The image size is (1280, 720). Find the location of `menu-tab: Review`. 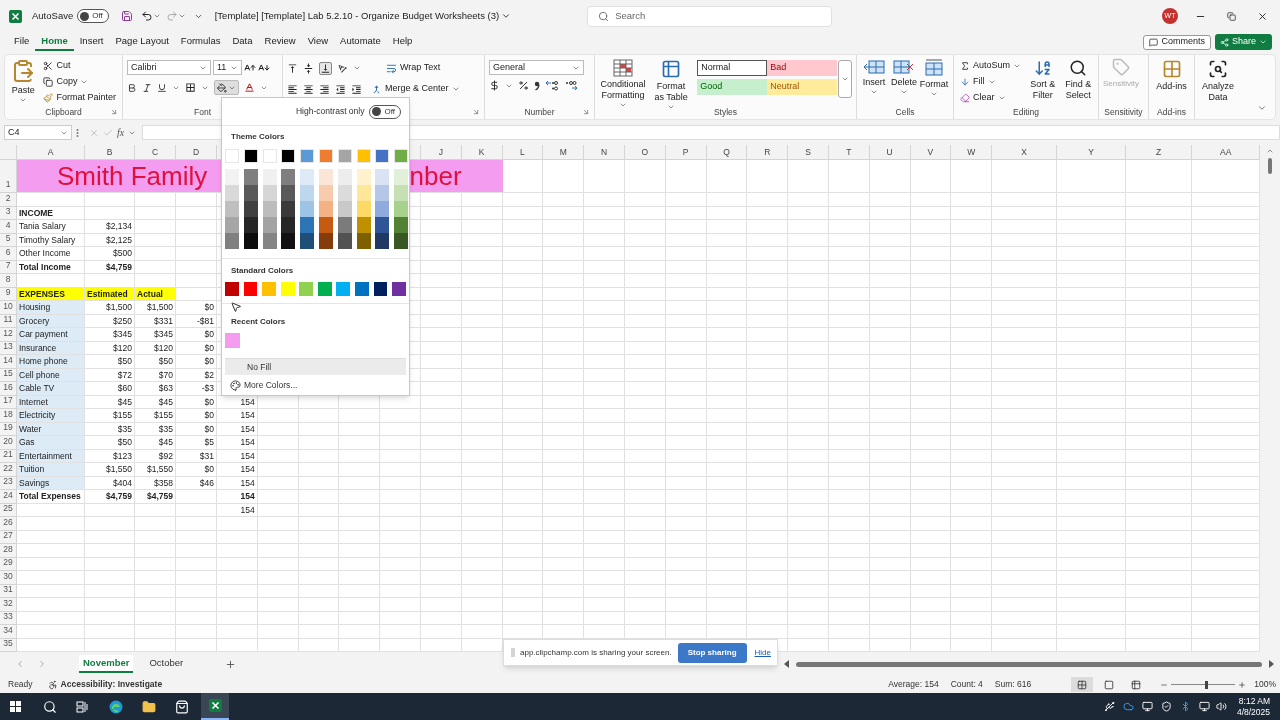

menu-tab: Review is located at coordinates (280, 42).